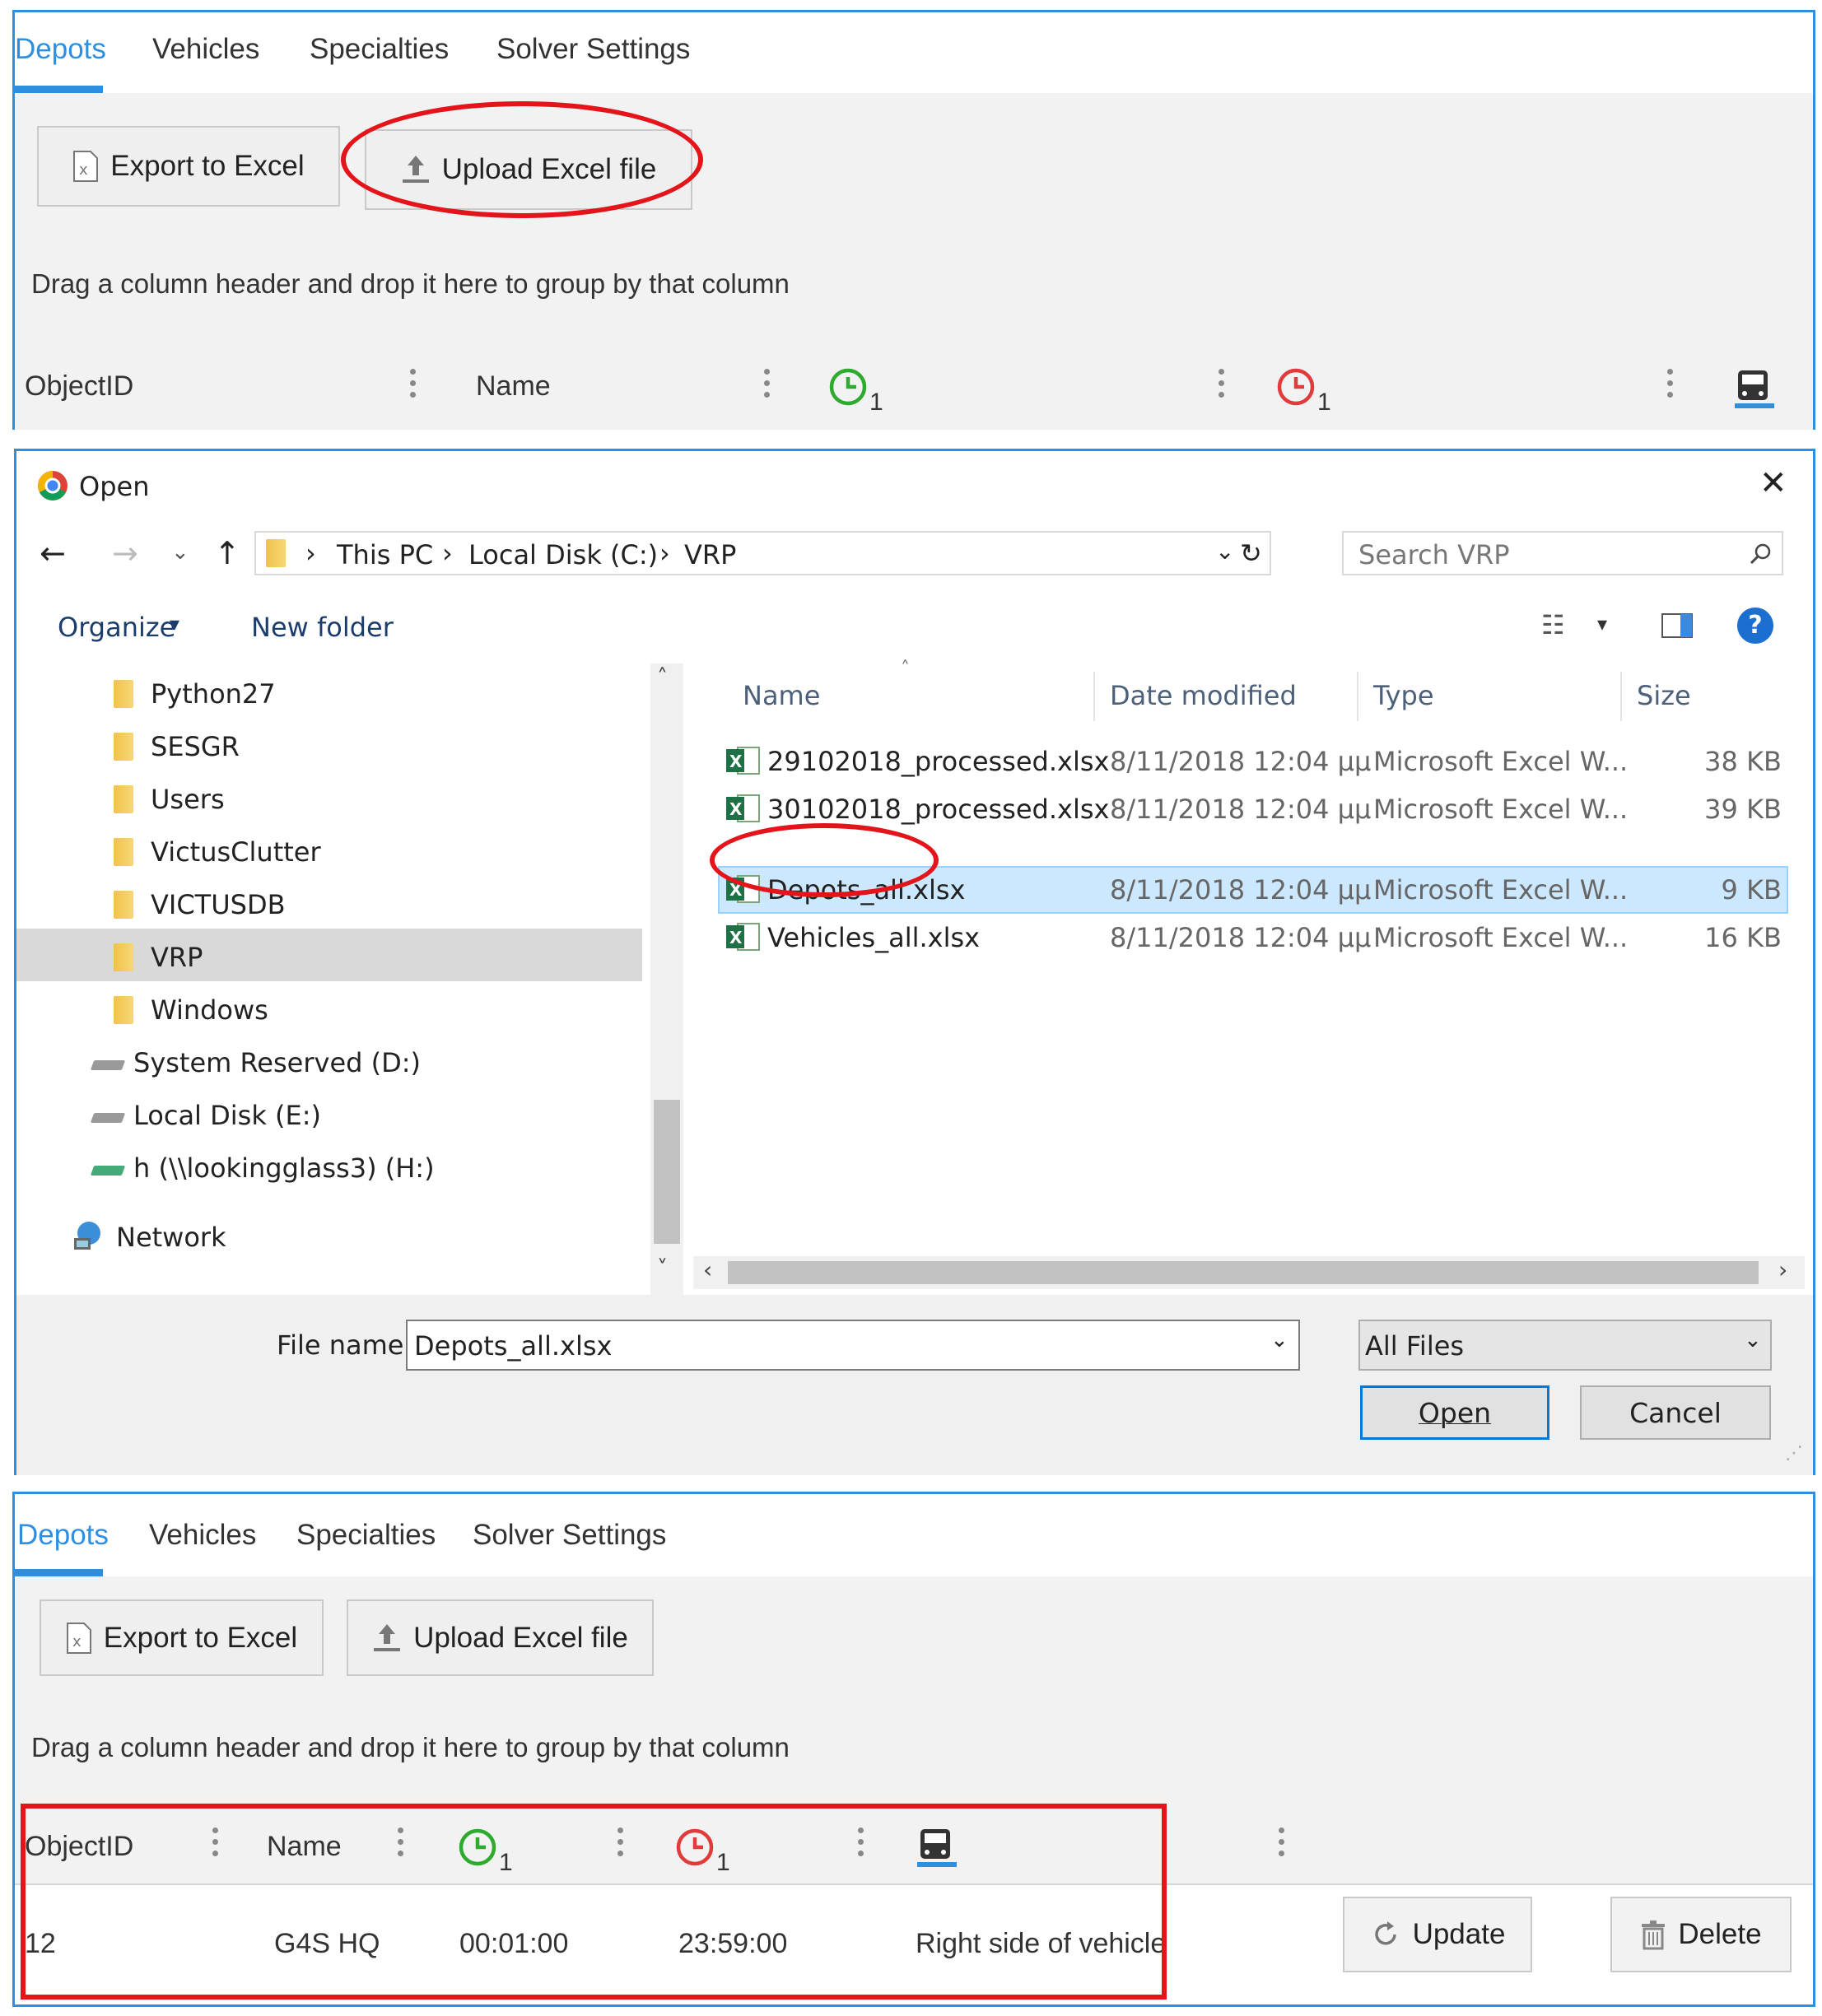 The width and height of the screenshot is (1822, 2016). What do you see at coordinates (53, 553) in the screenshot?
I see `back-arrow-icon: ←` at bounding box center [53, 553].